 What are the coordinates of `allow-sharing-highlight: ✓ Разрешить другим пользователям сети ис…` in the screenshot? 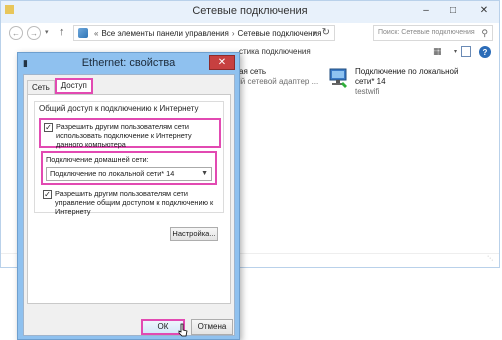 It's located at (130, 133).